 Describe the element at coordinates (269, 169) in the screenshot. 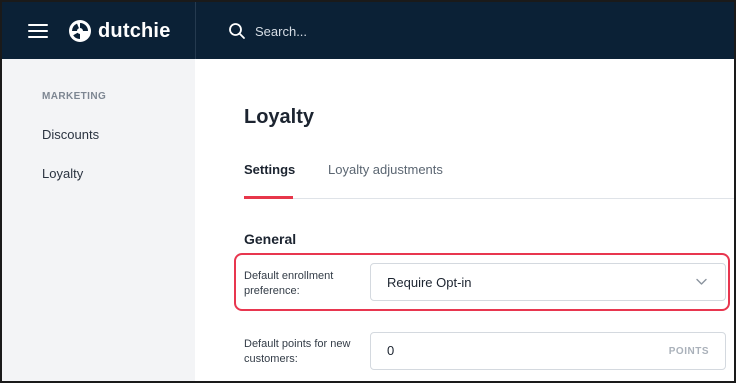

I see `tab-settings: Settings` at that location.